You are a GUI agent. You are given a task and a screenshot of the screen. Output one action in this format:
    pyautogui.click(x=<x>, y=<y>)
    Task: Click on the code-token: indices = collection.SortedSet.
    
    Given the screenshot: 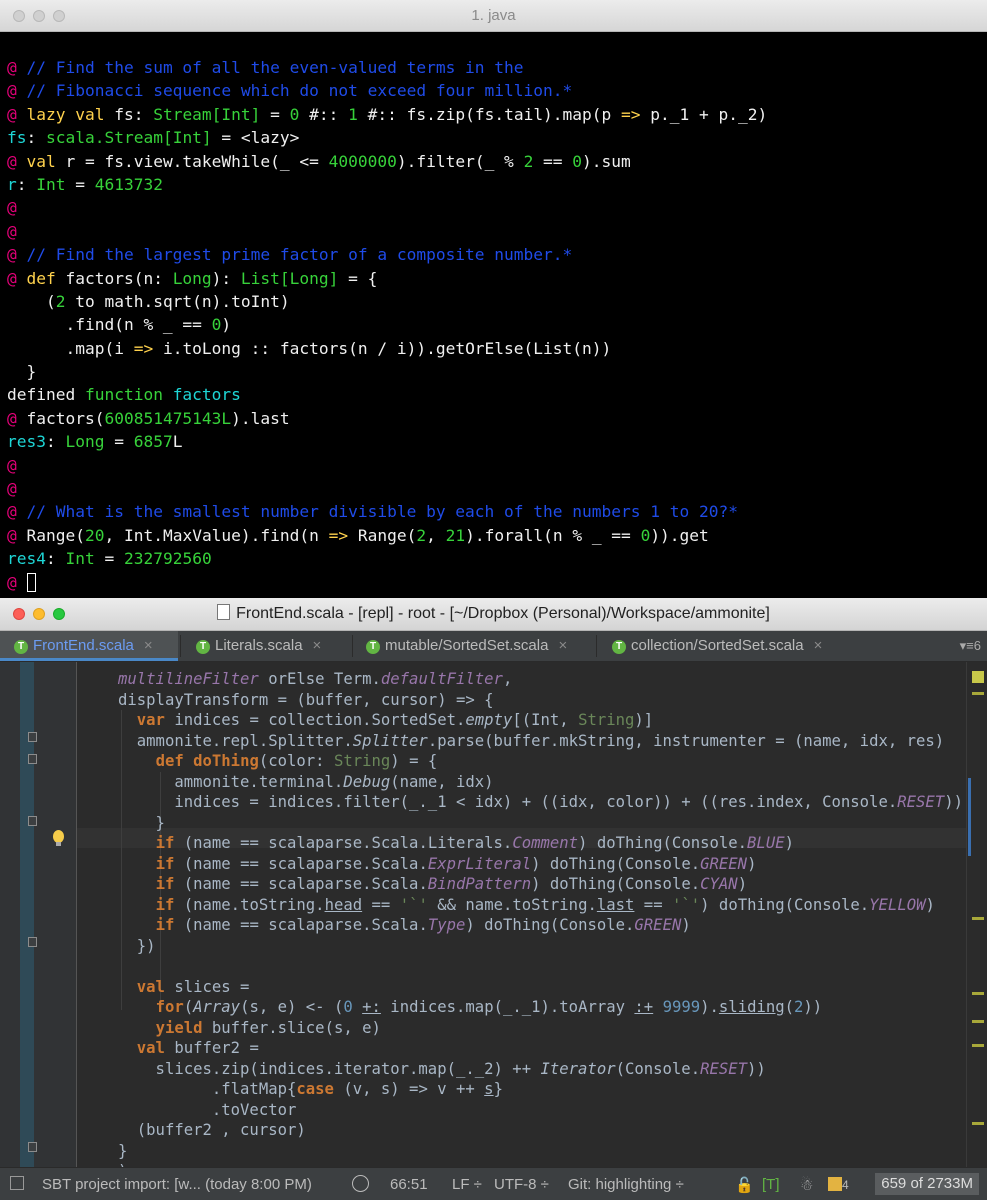 What is the action you would take?
    pyautogui.click(x=320, y=720)
    